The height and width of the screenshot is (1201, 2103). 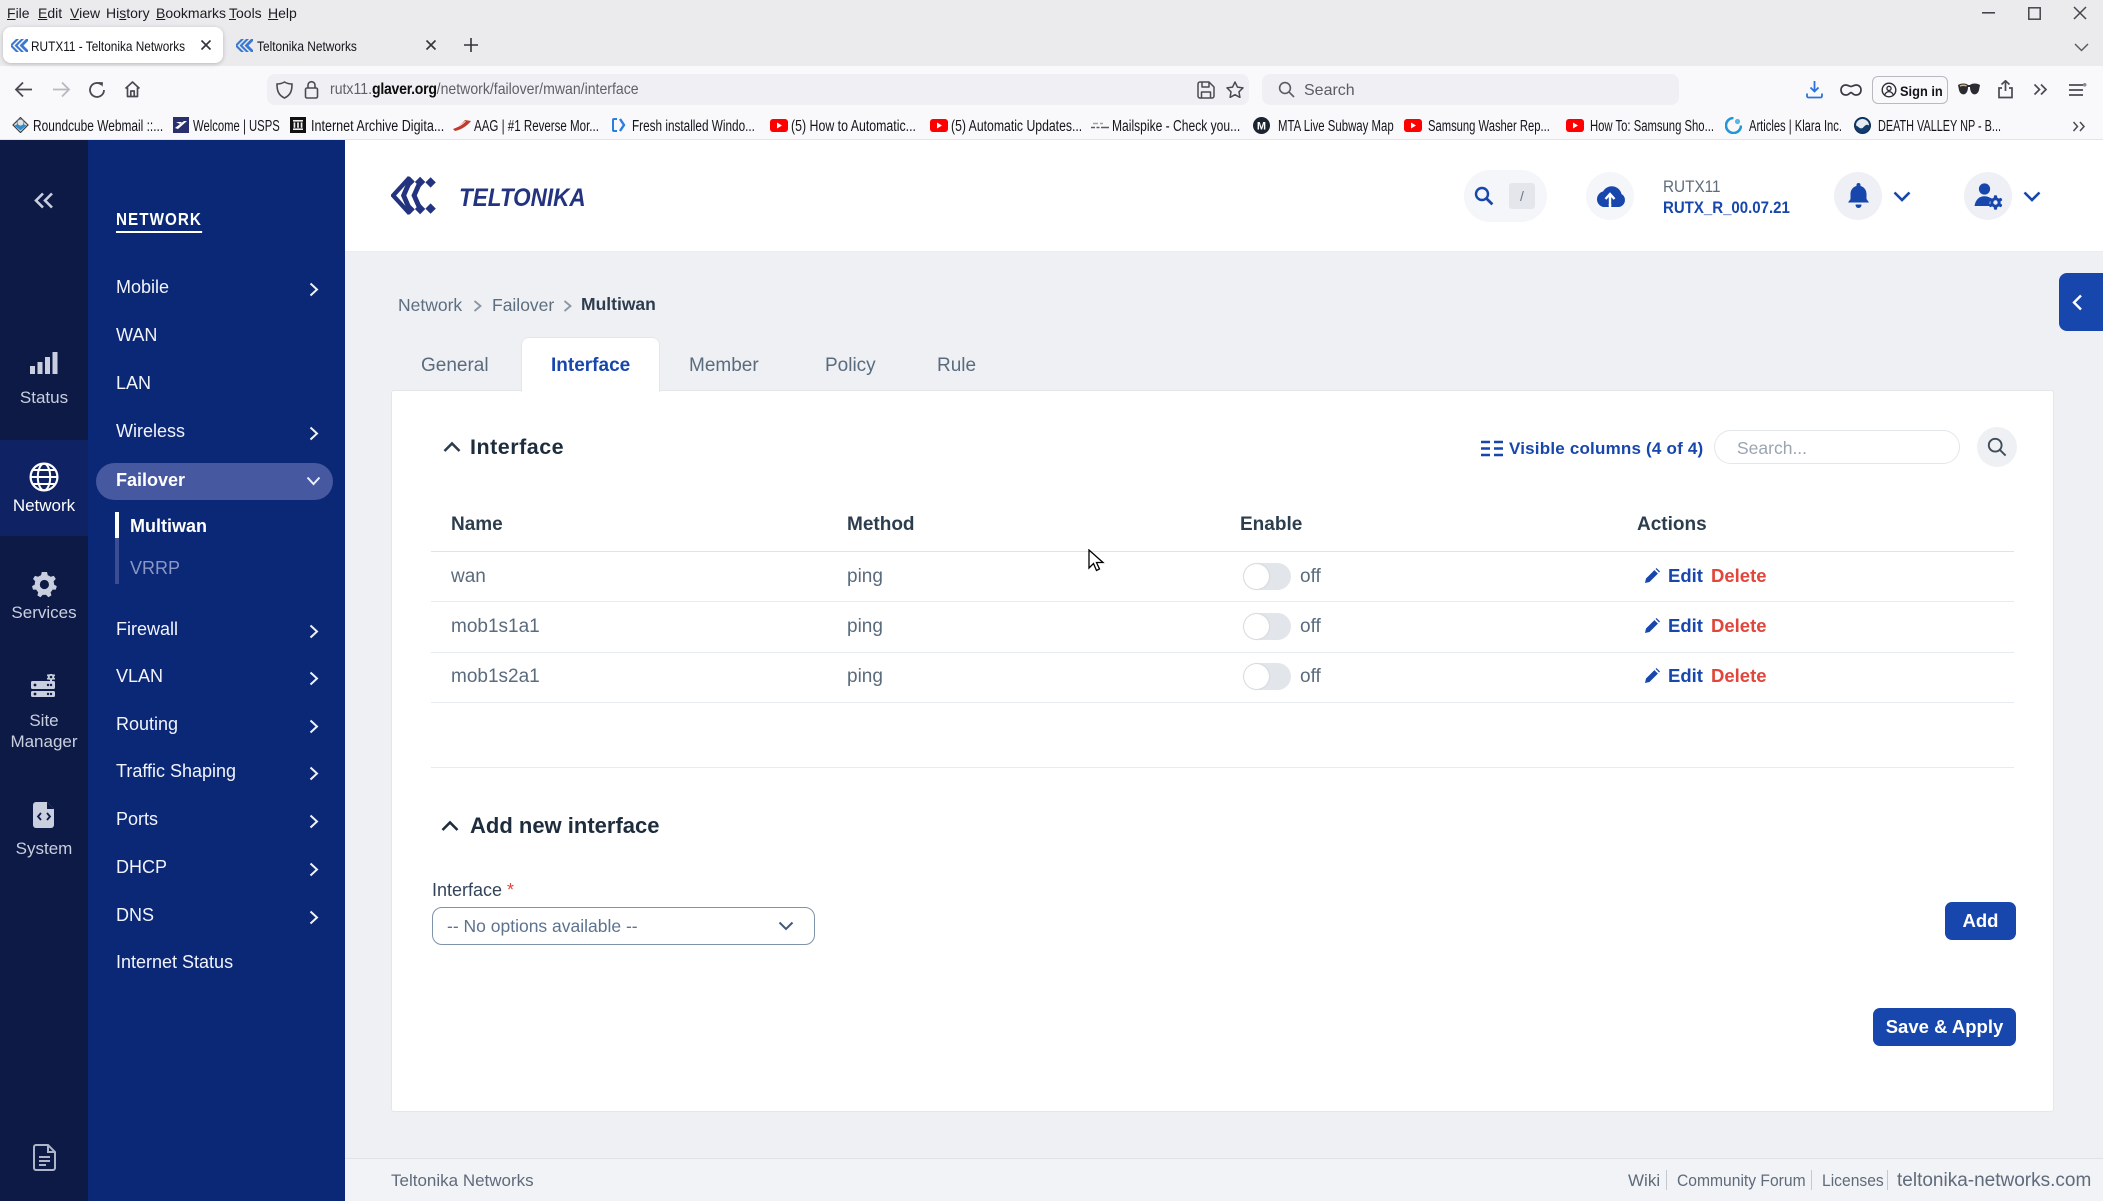 I want to click on svg-text: M, so click(x=1261, y=127).